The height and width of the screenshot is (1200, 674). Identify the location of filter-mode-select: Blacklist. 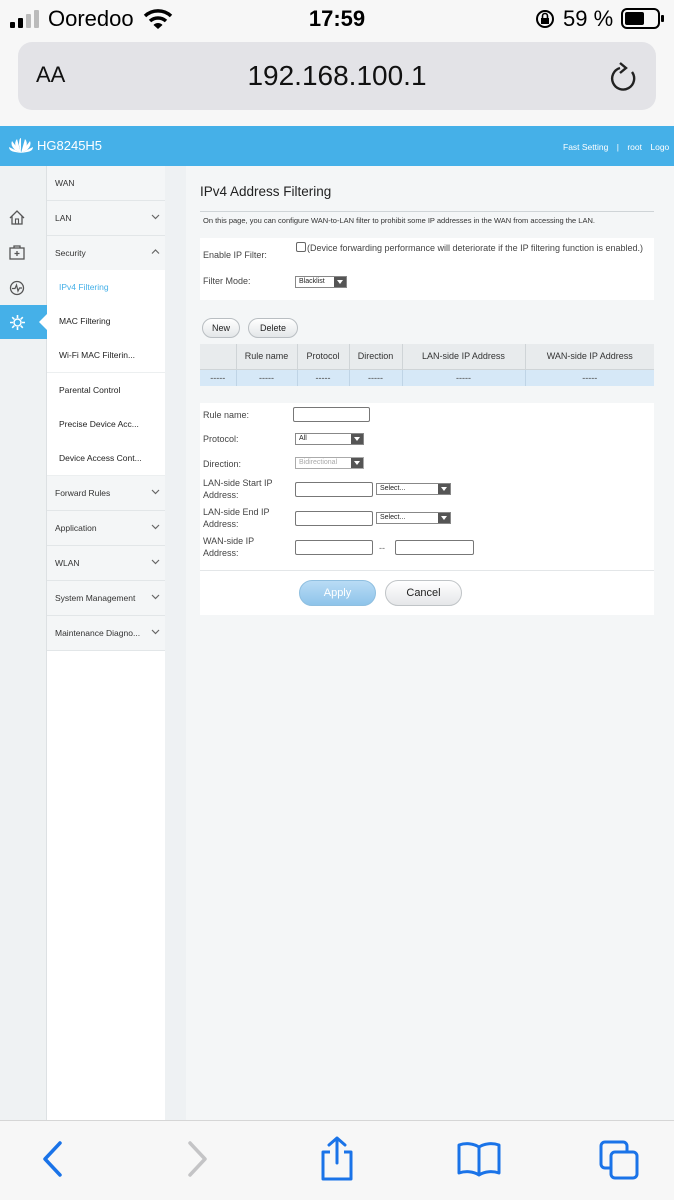
(321, 282).